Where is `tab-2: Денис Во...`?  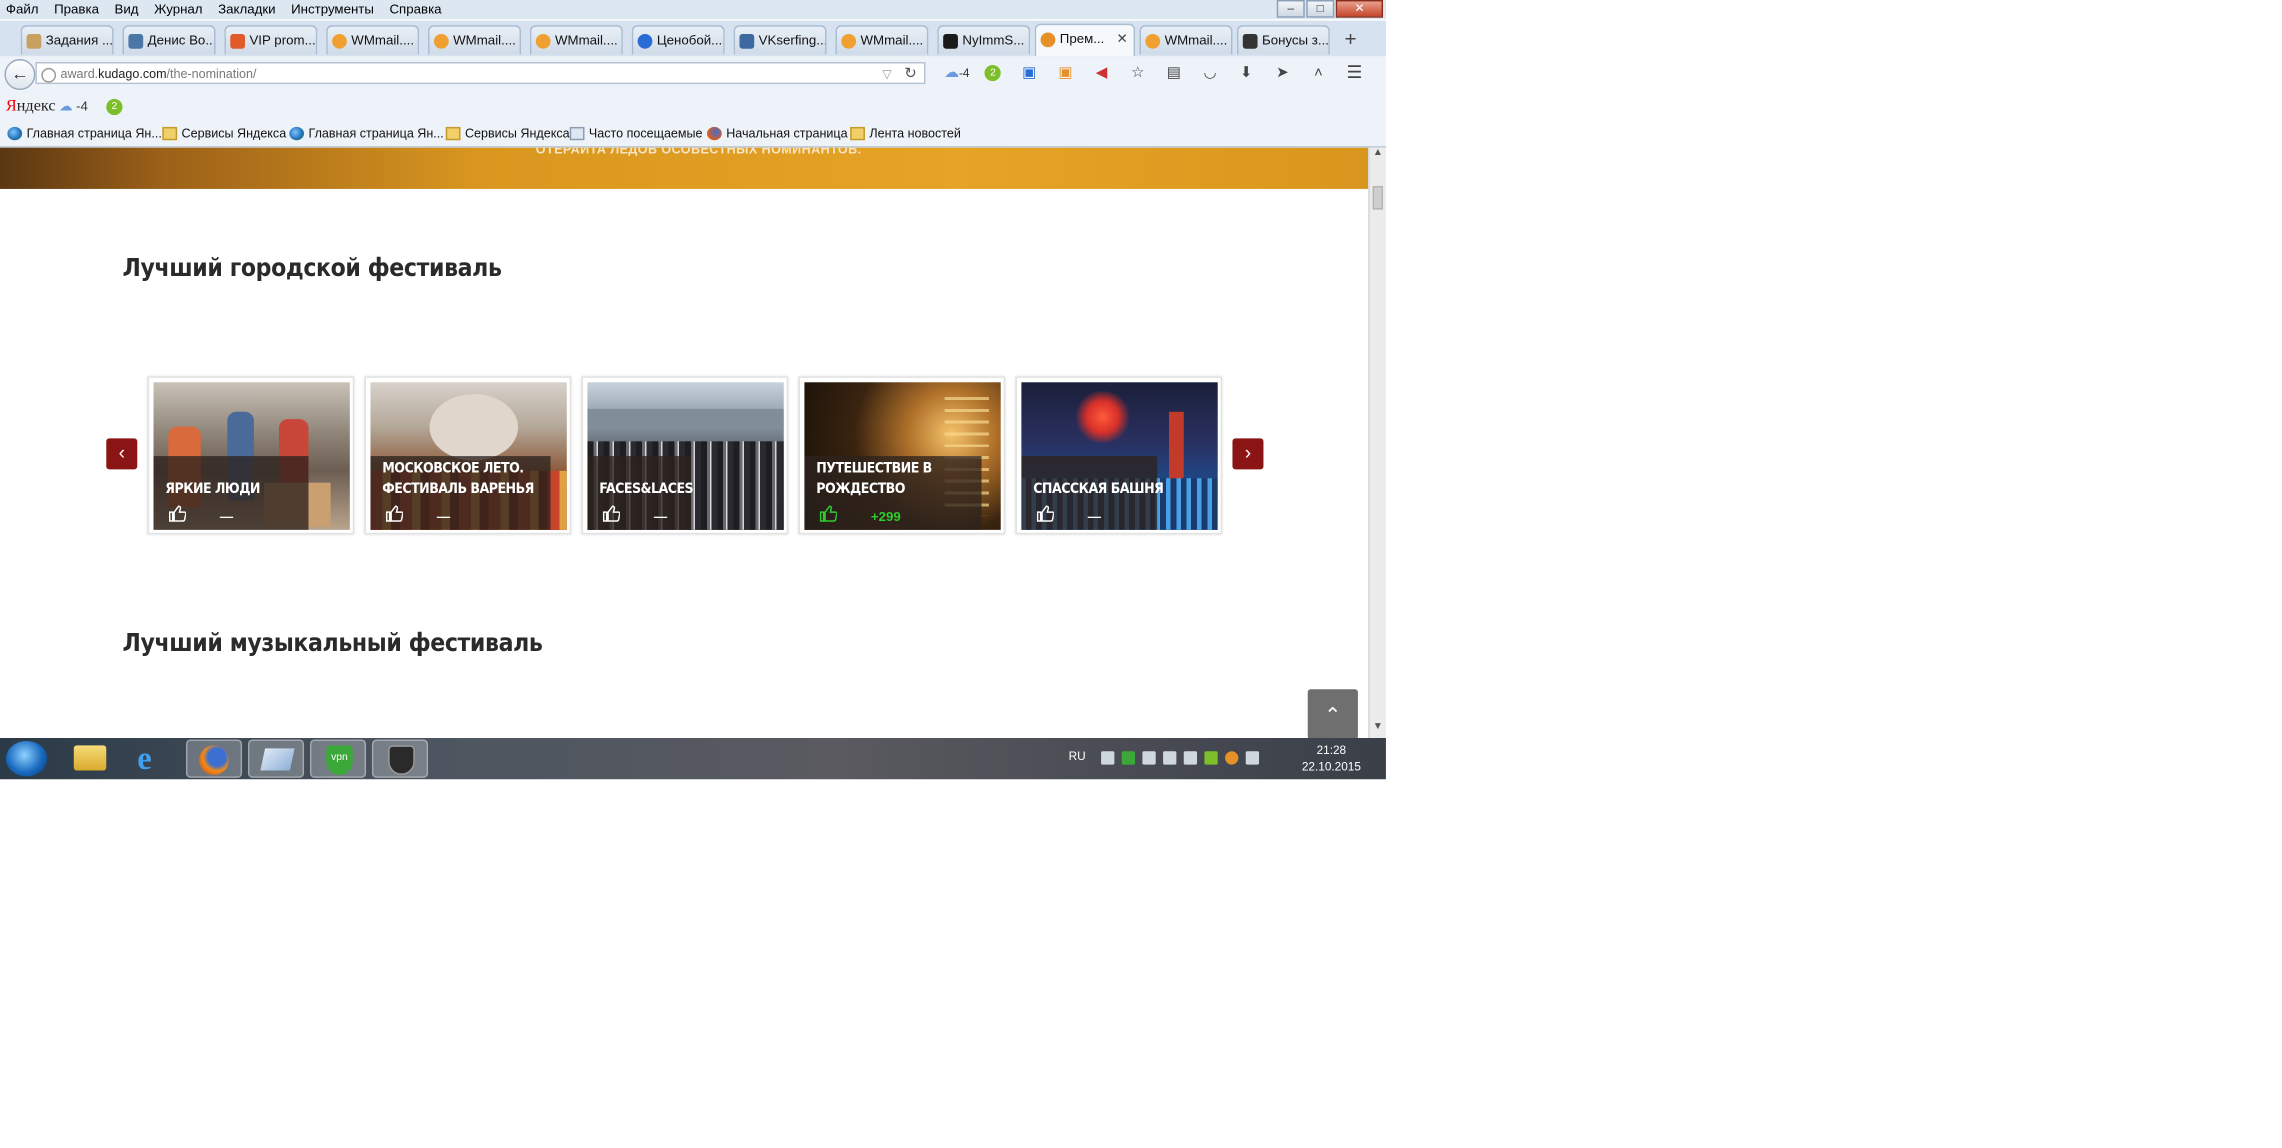 tab-2: Денис Во... is located at coordinates (169, 40).